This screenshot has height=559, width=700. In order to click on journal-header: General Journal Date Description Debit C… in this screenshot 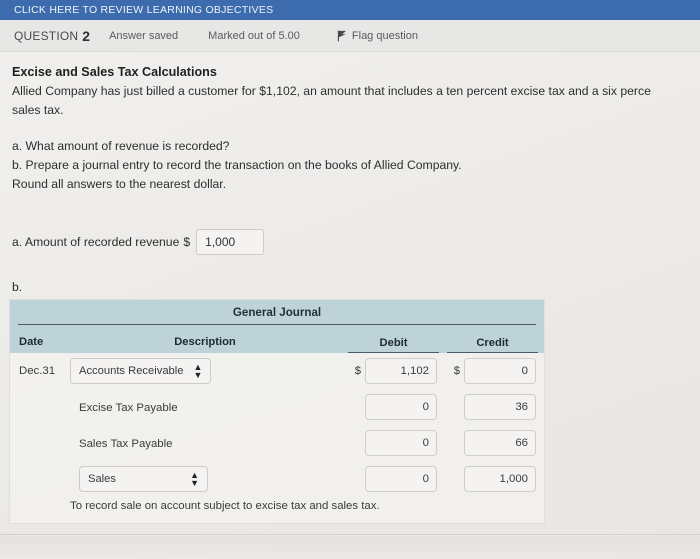, I will do `click(277, 326)`.